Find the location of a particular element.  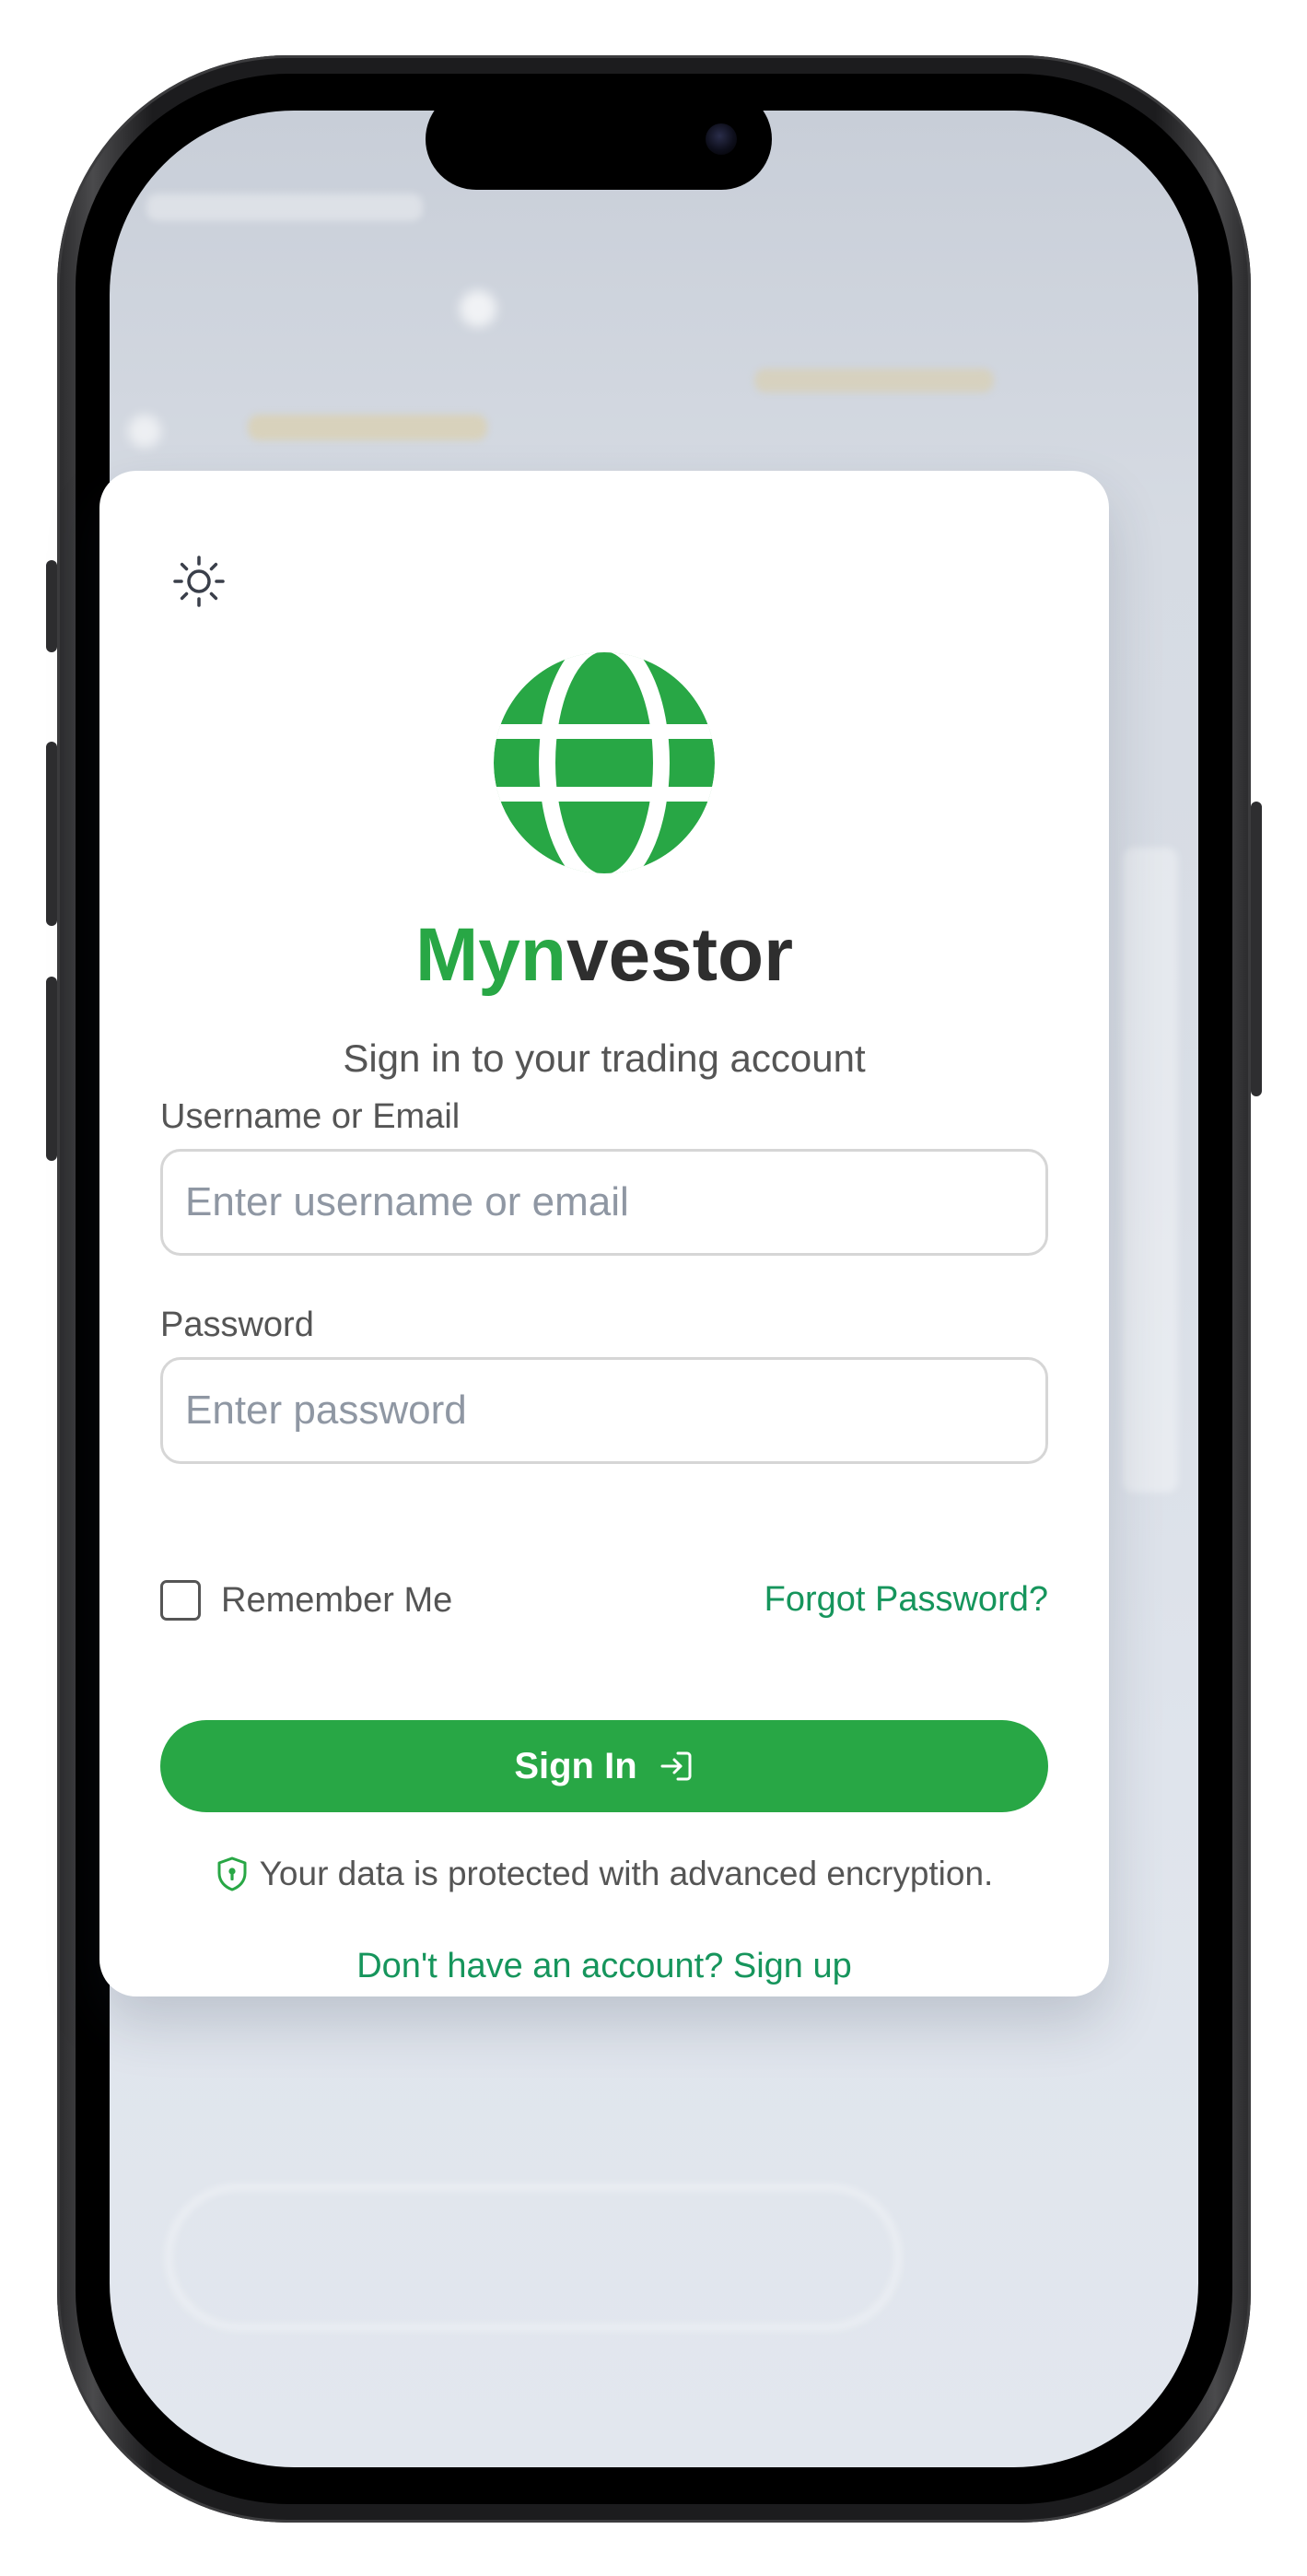

volume-down-button is located at coordinates (52, 1069).